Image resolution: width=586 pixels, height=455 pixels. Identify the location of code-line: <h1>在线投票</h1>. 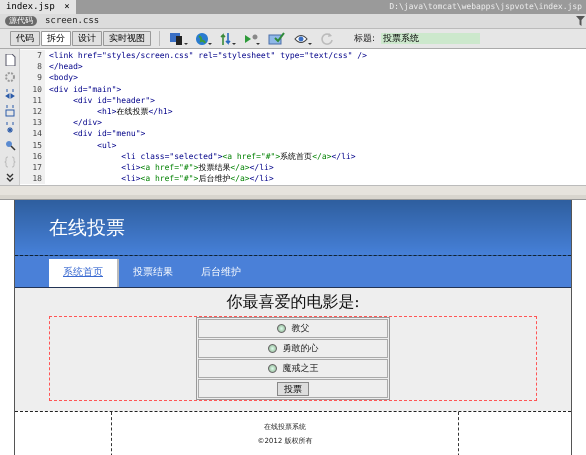
(134, 112).